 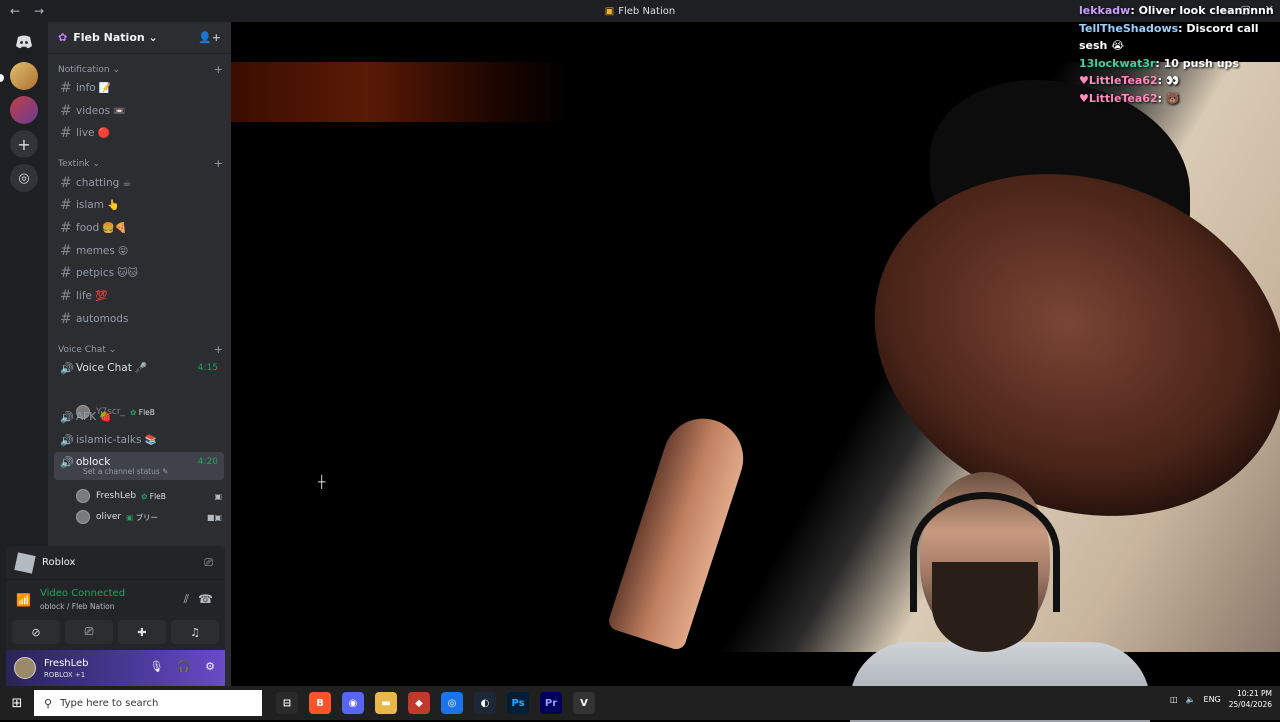 What do you see at coordinates (139, 183) in the screenshot?
I see `channel-chatting: # chatting ☕` at bounding box center [139, 183].